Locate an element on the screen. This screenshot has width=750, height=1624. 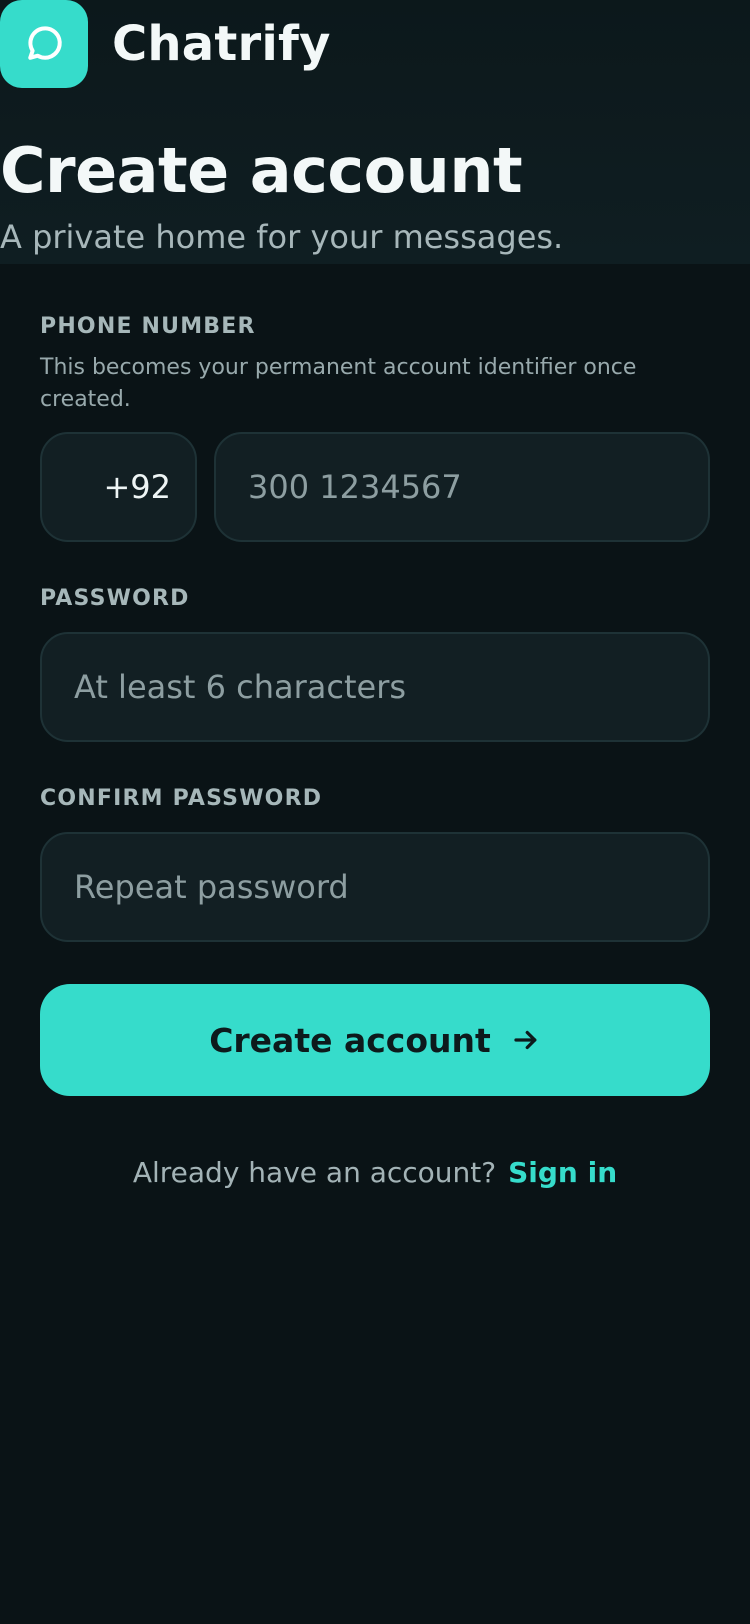
confirm-password-input: Repeat password is located at coordinates (375, 887).